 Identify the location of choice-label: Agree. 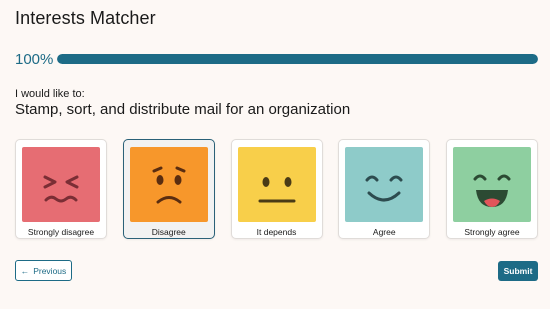
(384, 232).